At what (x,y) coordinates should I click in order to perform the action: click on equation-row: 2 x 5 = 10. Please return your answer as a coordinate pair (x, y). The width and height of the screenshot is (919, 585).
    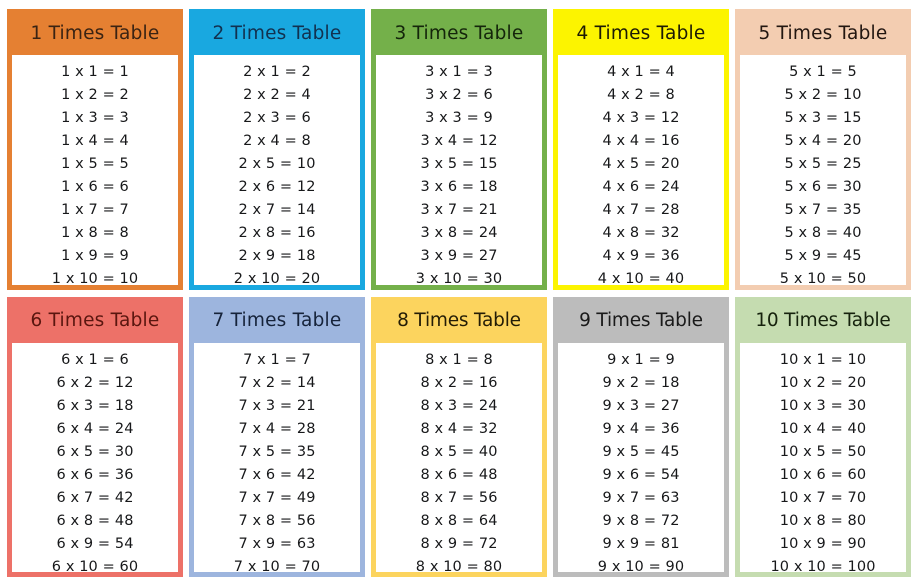
    Looking at the image, I should click on (277, 164).